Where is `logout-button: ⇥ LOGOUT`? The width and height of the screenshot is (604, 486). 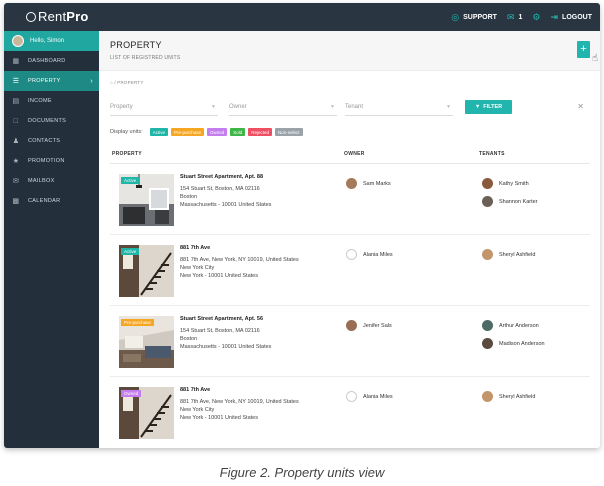
logout-button: ⇥ LOGOUT is located at coordinates (572, 17).